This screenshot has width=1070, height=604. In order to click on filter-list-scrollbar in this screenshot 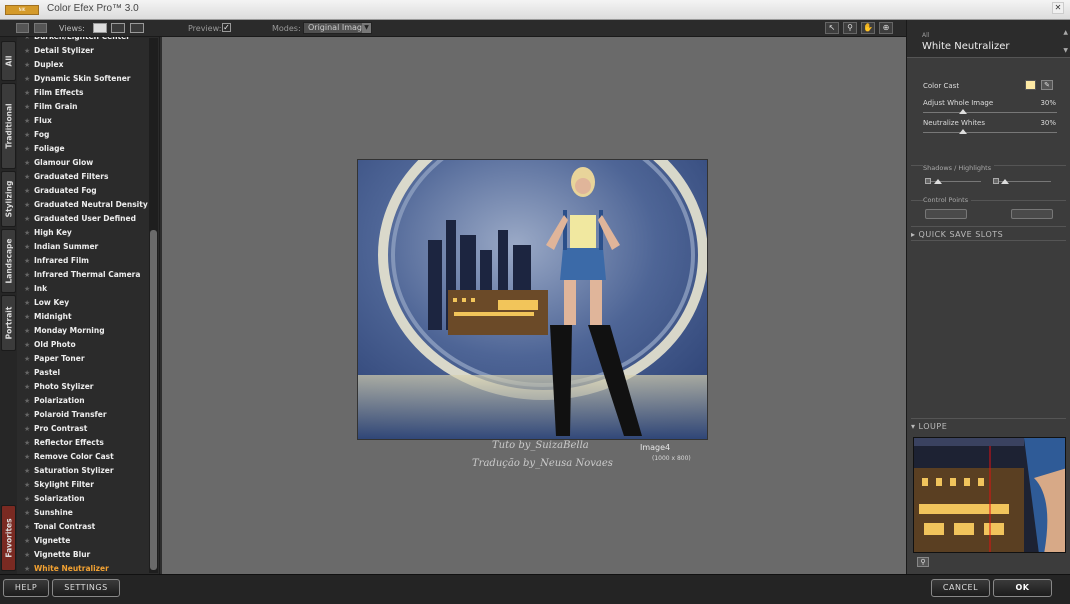, I will do `click(153, 305)`.